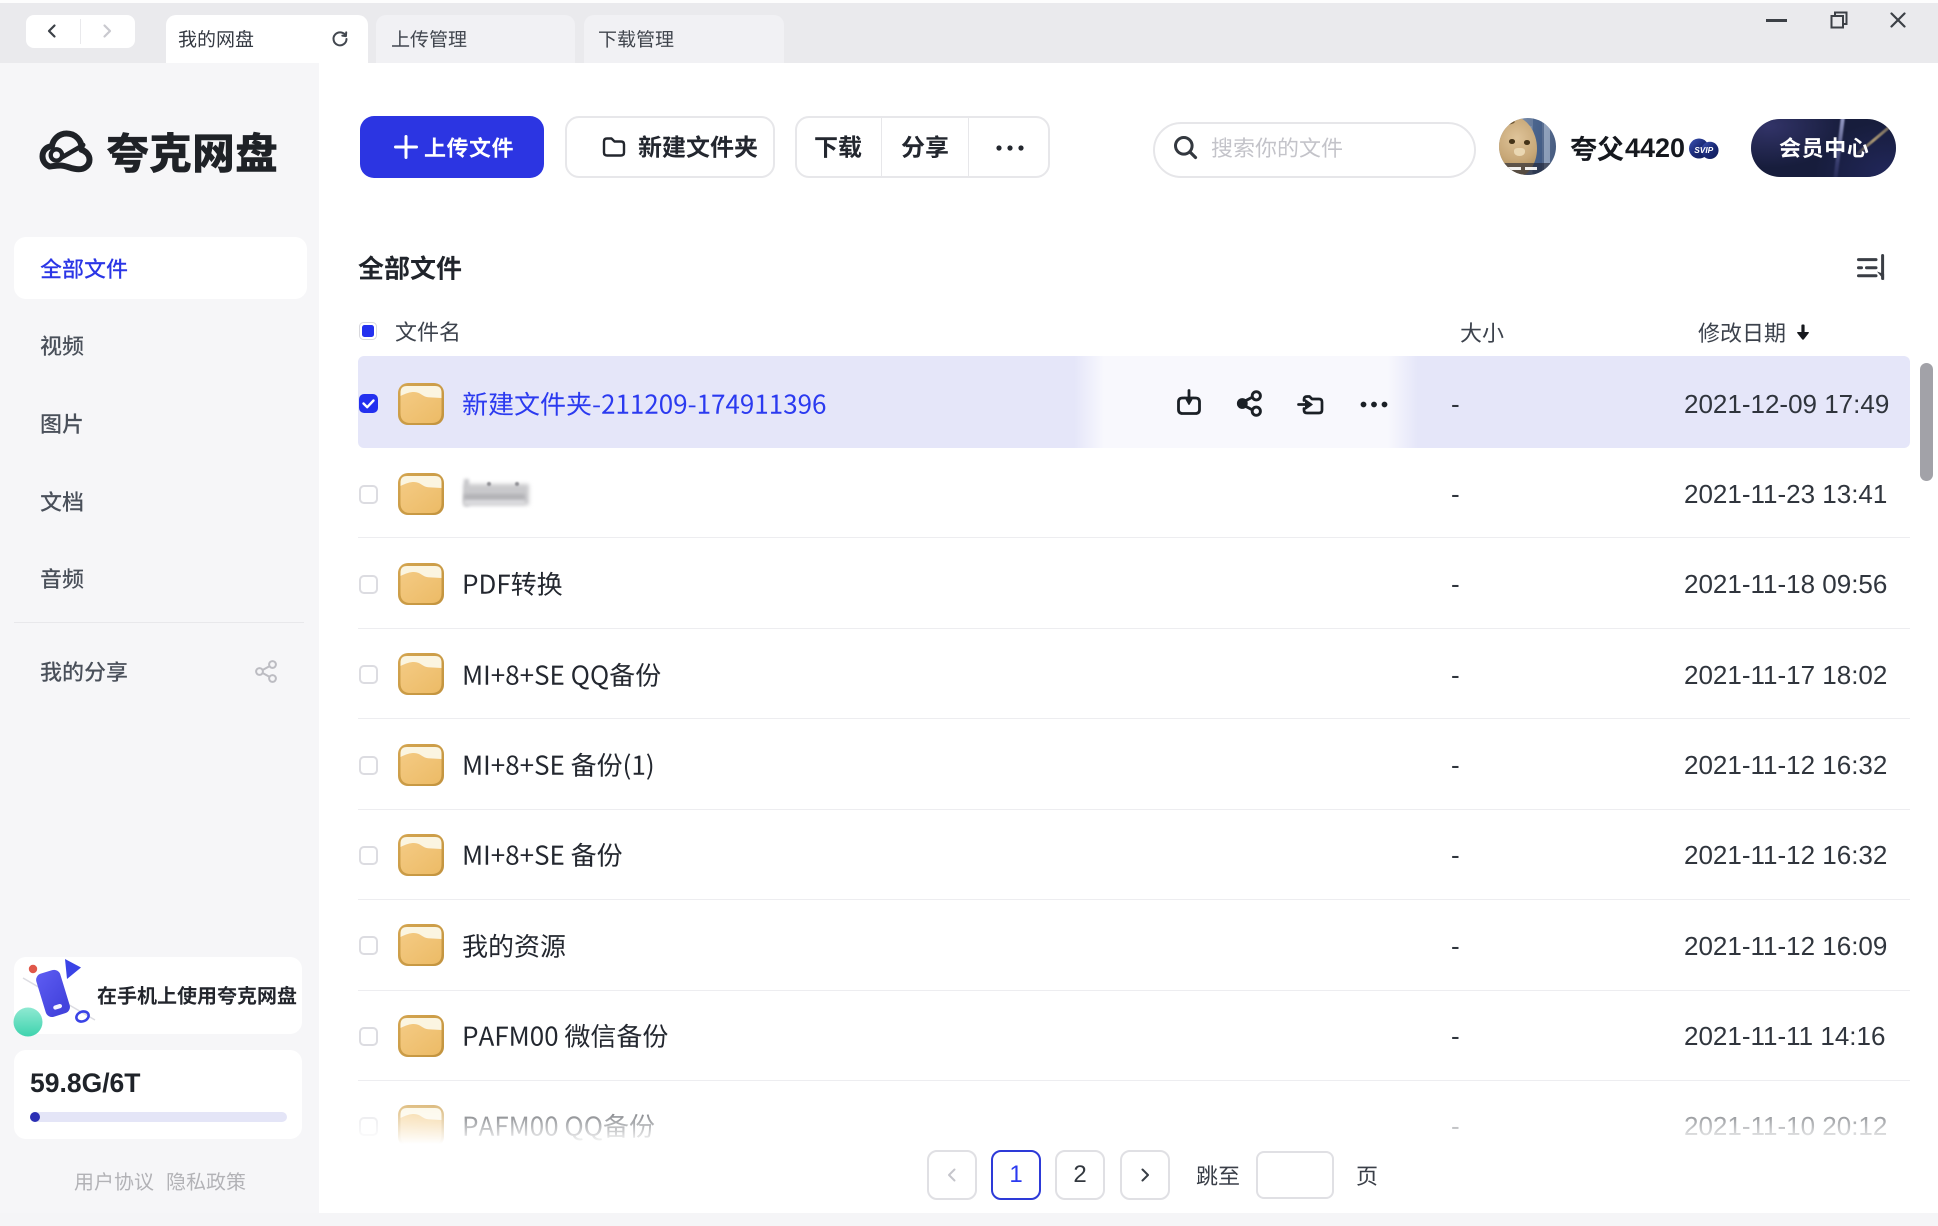 Image resolution: width=1938 pixels, height=1226 pixels. I want to click on svg-text: SVIP, so click(1703, 150).